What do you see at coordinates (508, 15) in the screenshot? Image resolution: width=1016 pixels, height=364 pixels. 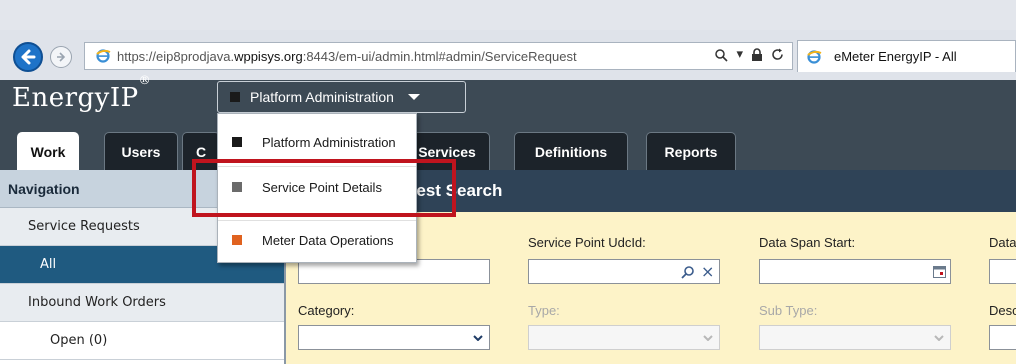 I see `window-title-strip` at bounding box center [508, 15].